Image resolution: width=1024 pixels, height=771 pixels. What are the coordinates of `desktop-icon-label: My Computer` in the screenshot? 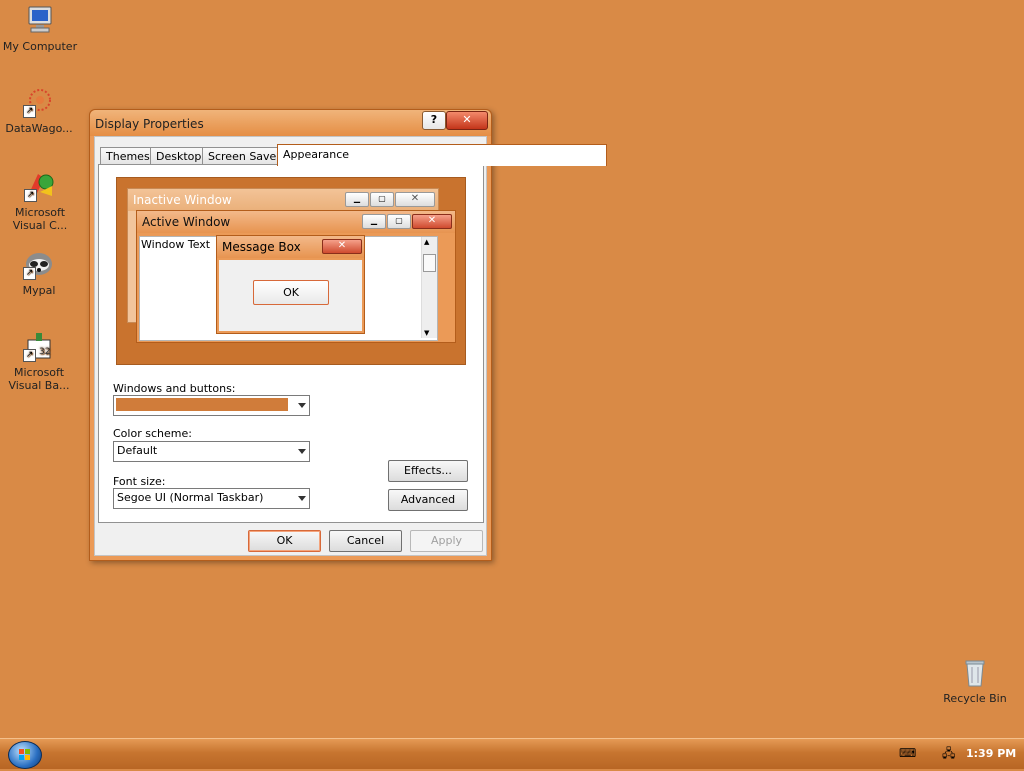 It's located at (40, 46).